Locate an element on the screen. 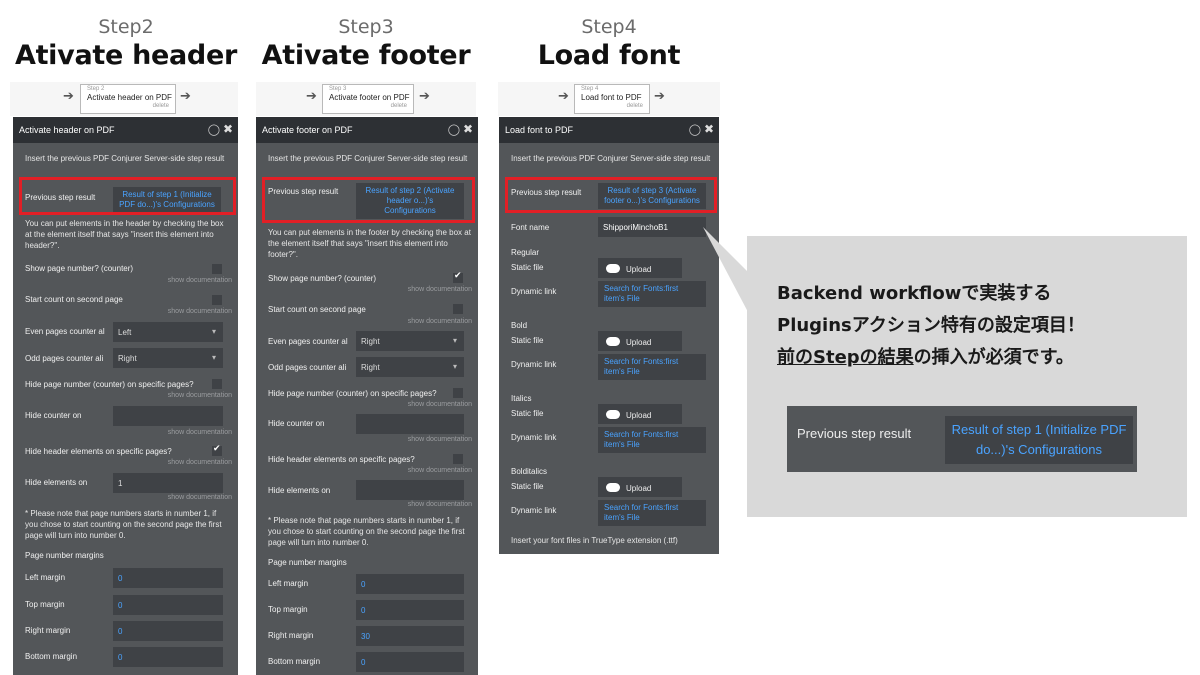  node-step-label: Step 4 is located at coordinates (590, 89).